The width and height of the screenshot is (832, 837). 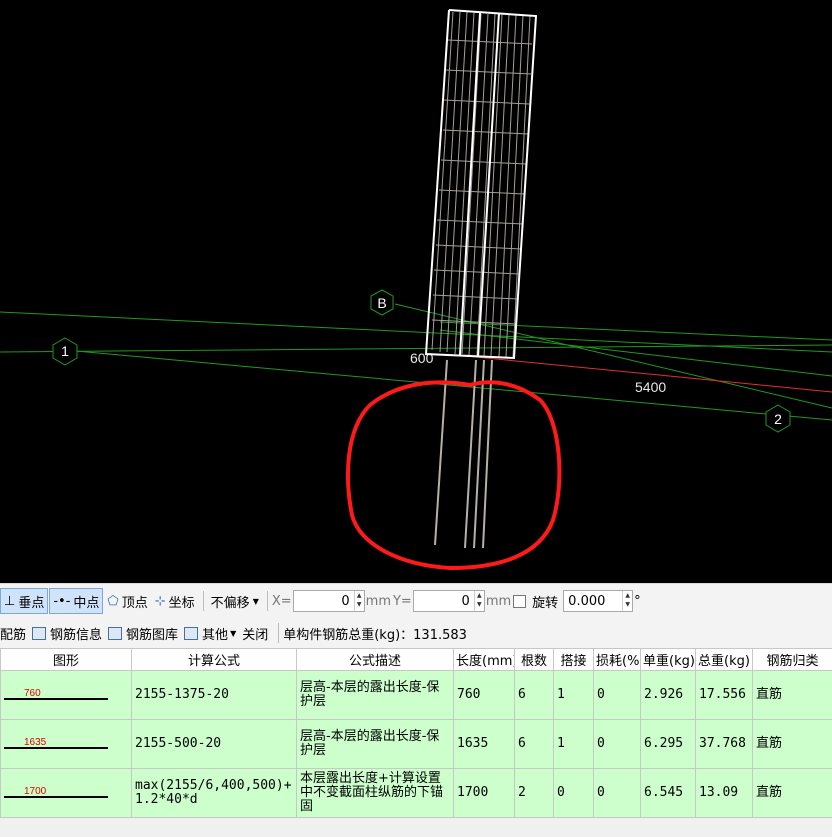 I want to click on header-count: 根数, so click(x=534, y=659).